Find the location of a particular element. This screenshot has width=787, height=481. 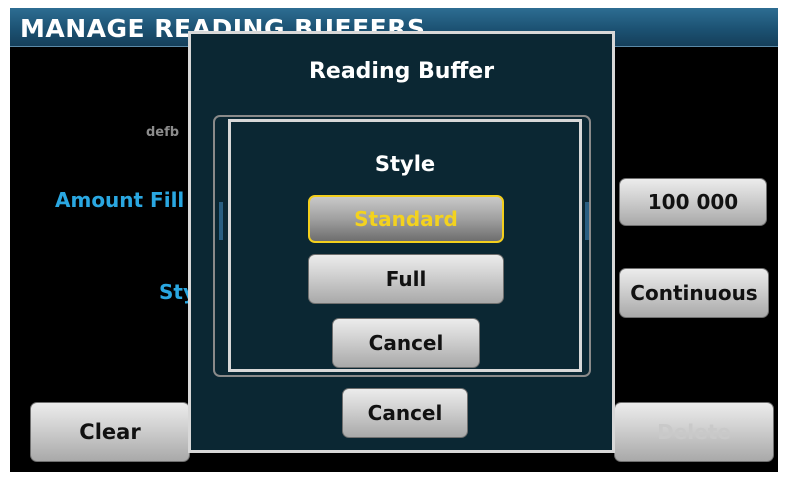

capacity-button: 100 000 is located at coordinates (693, 202).